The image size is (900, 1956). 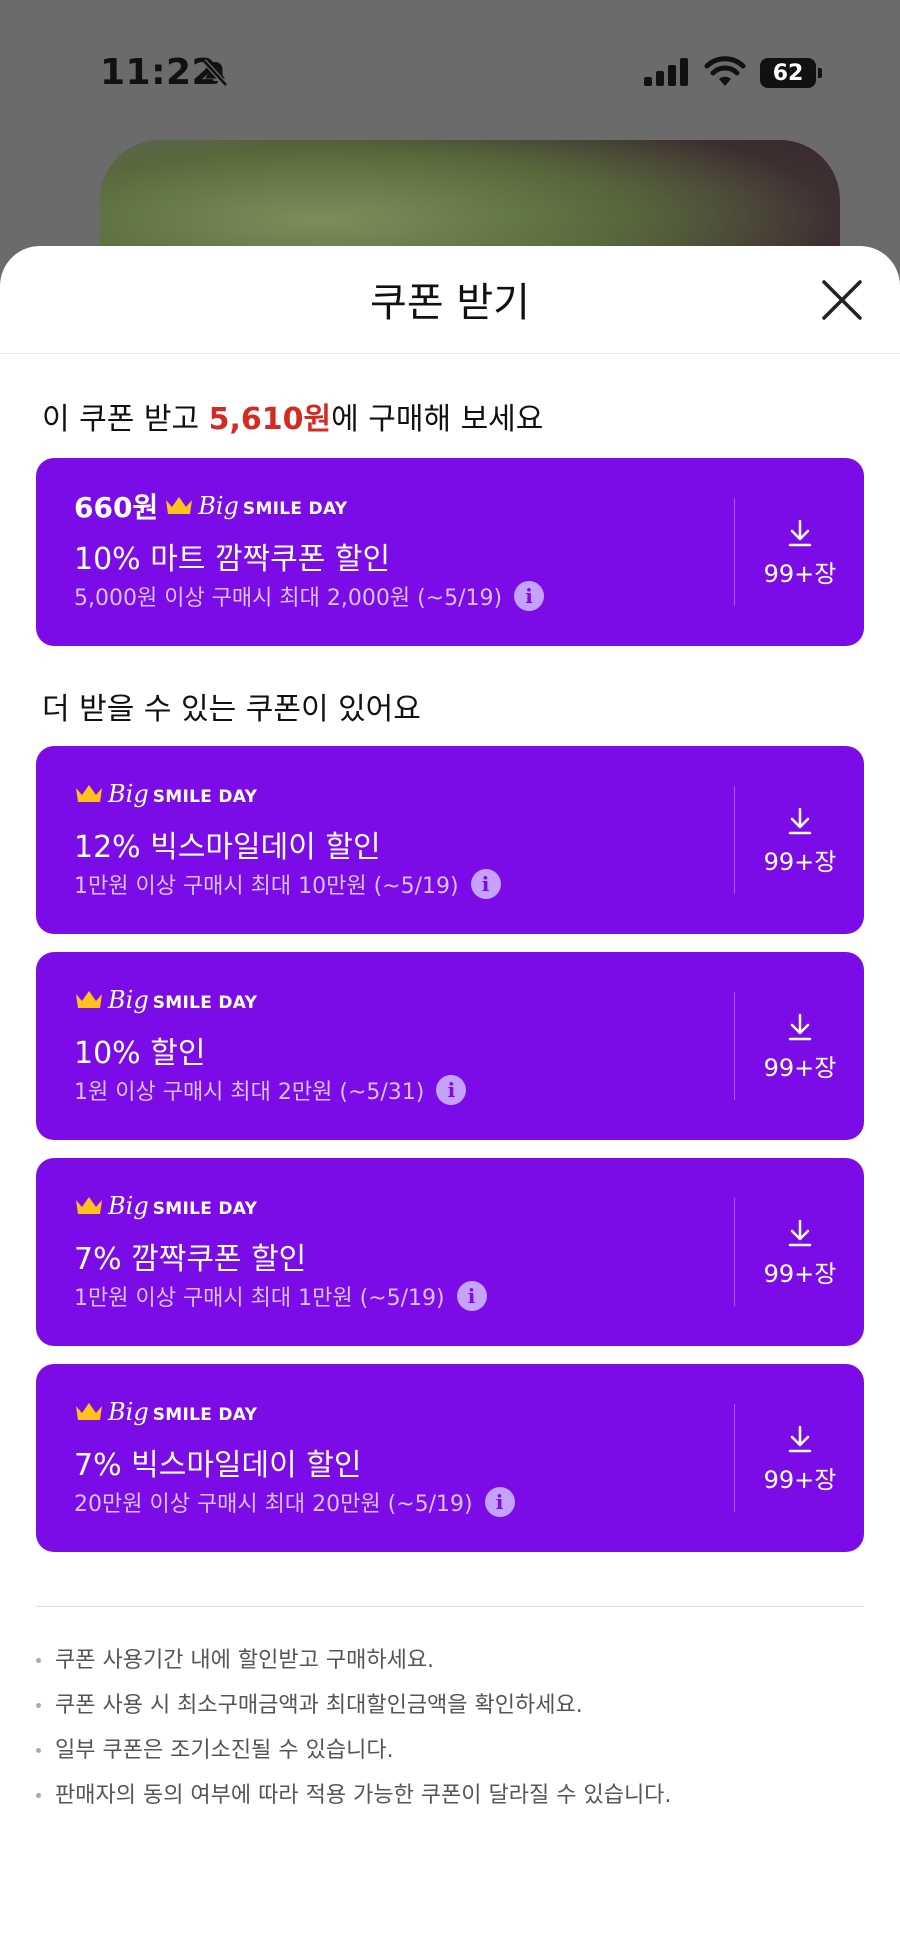 I want to click on note-item: 쿠폰 사용 시 최소구매금액과 최대할인금액을 확인하세요., so click(x=451, y=1705).